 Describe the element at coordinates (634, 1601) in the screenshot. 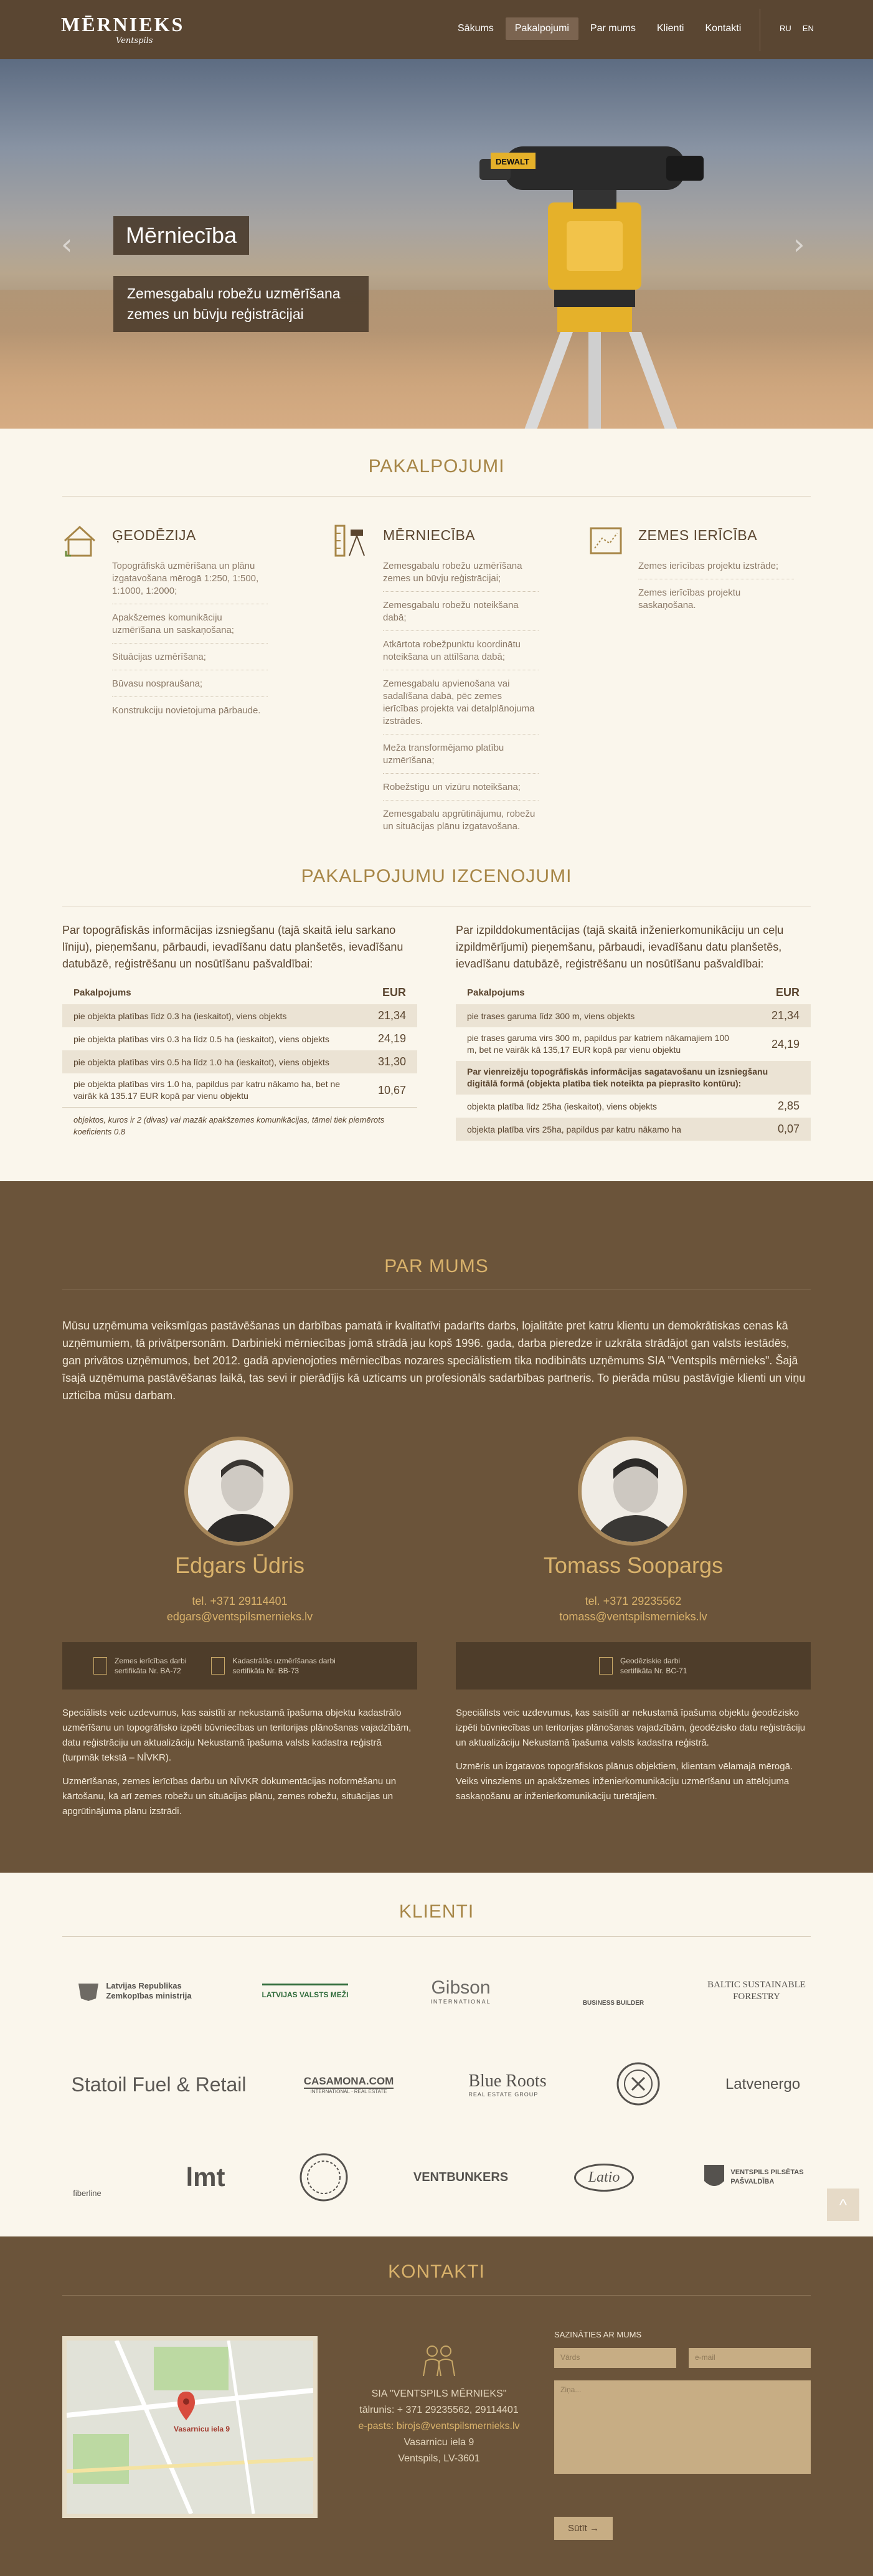

I see `person-phone: tel. +371 29235562` at that location.